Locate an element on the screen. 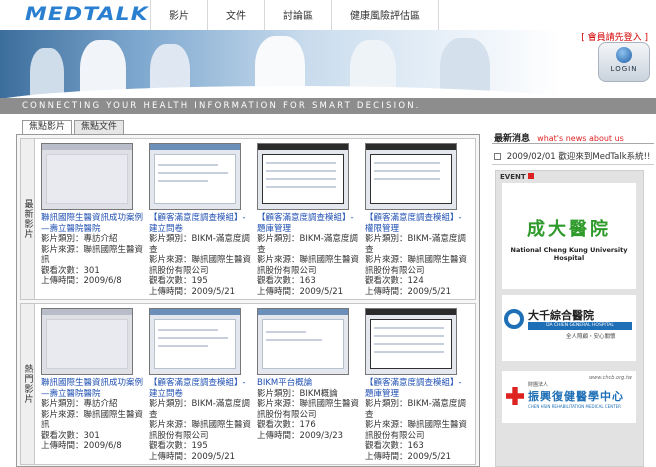 The image size is (656, 467). section-label-popular: 熱門影片 is located at coordinates (28, 384).